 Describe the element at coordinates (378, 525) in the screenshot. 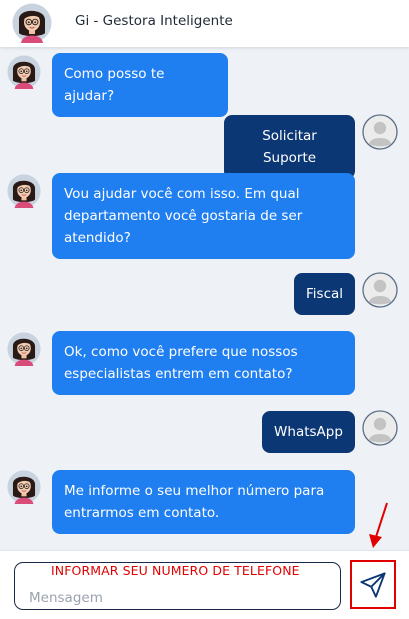

I see `annotation-arrow-icon` at that location.